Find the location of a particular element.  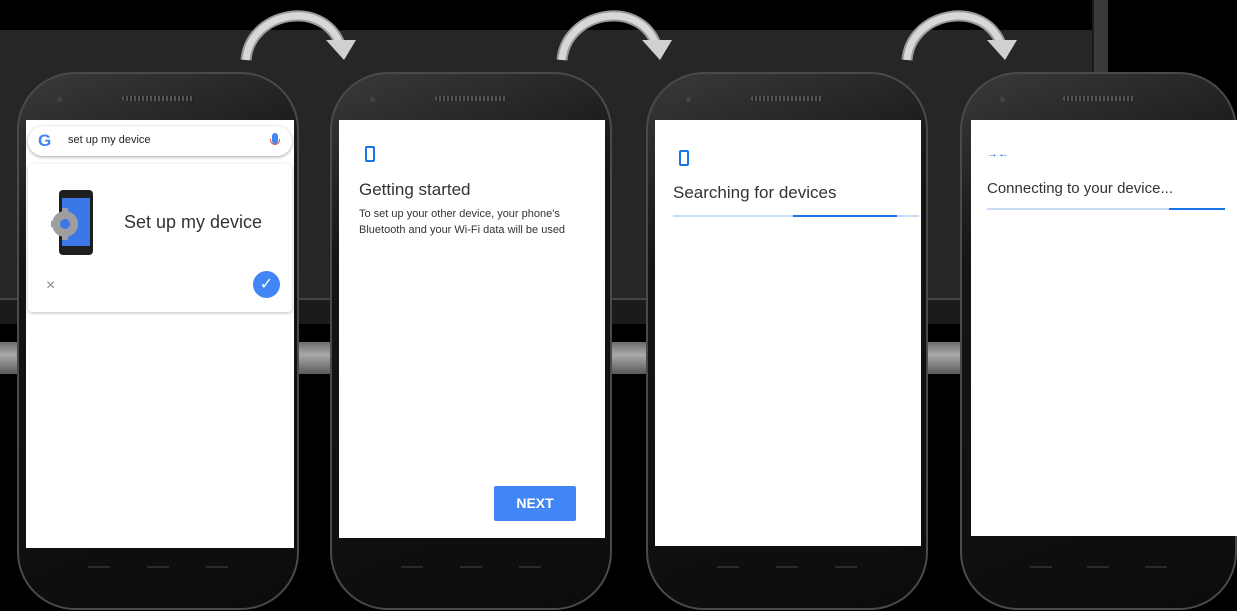

google-logo: G is located at coordinates (45, 140).